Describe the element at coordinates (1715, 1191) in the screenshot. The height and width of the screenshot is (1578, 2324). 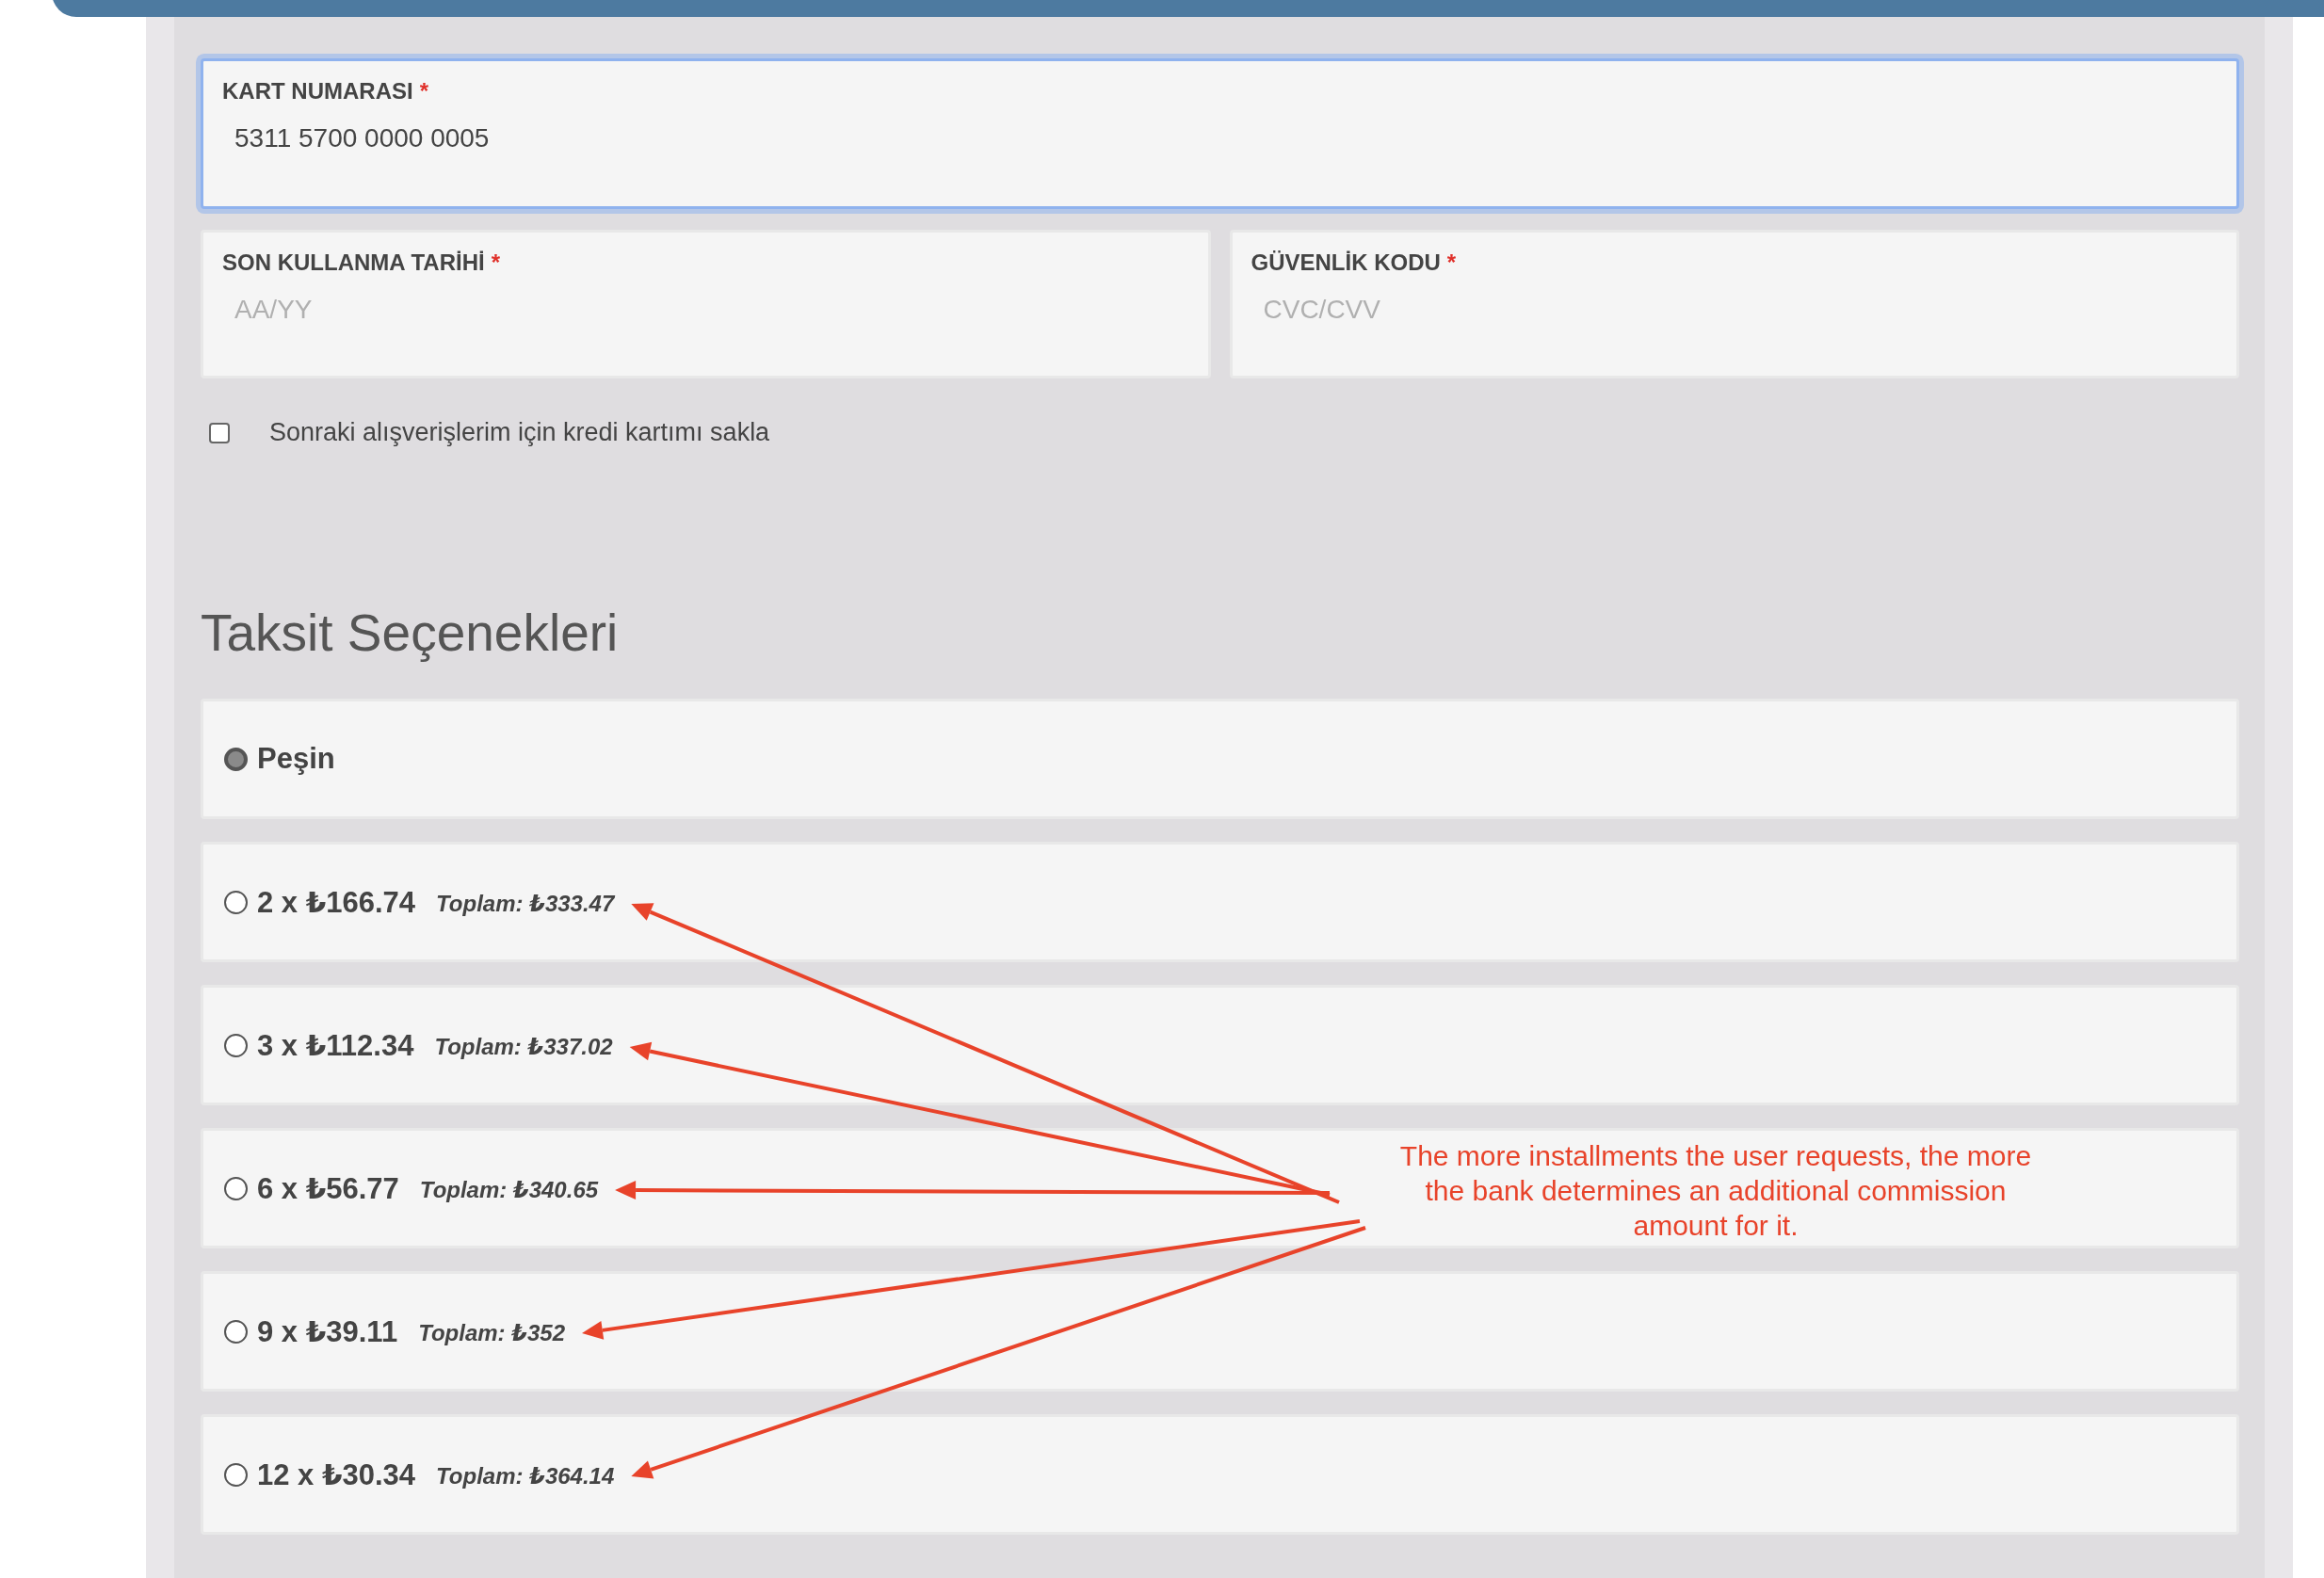
I see `annotation-text: The more installments the user requests, the more the bank determines an additional commission amount for it.` at that location.